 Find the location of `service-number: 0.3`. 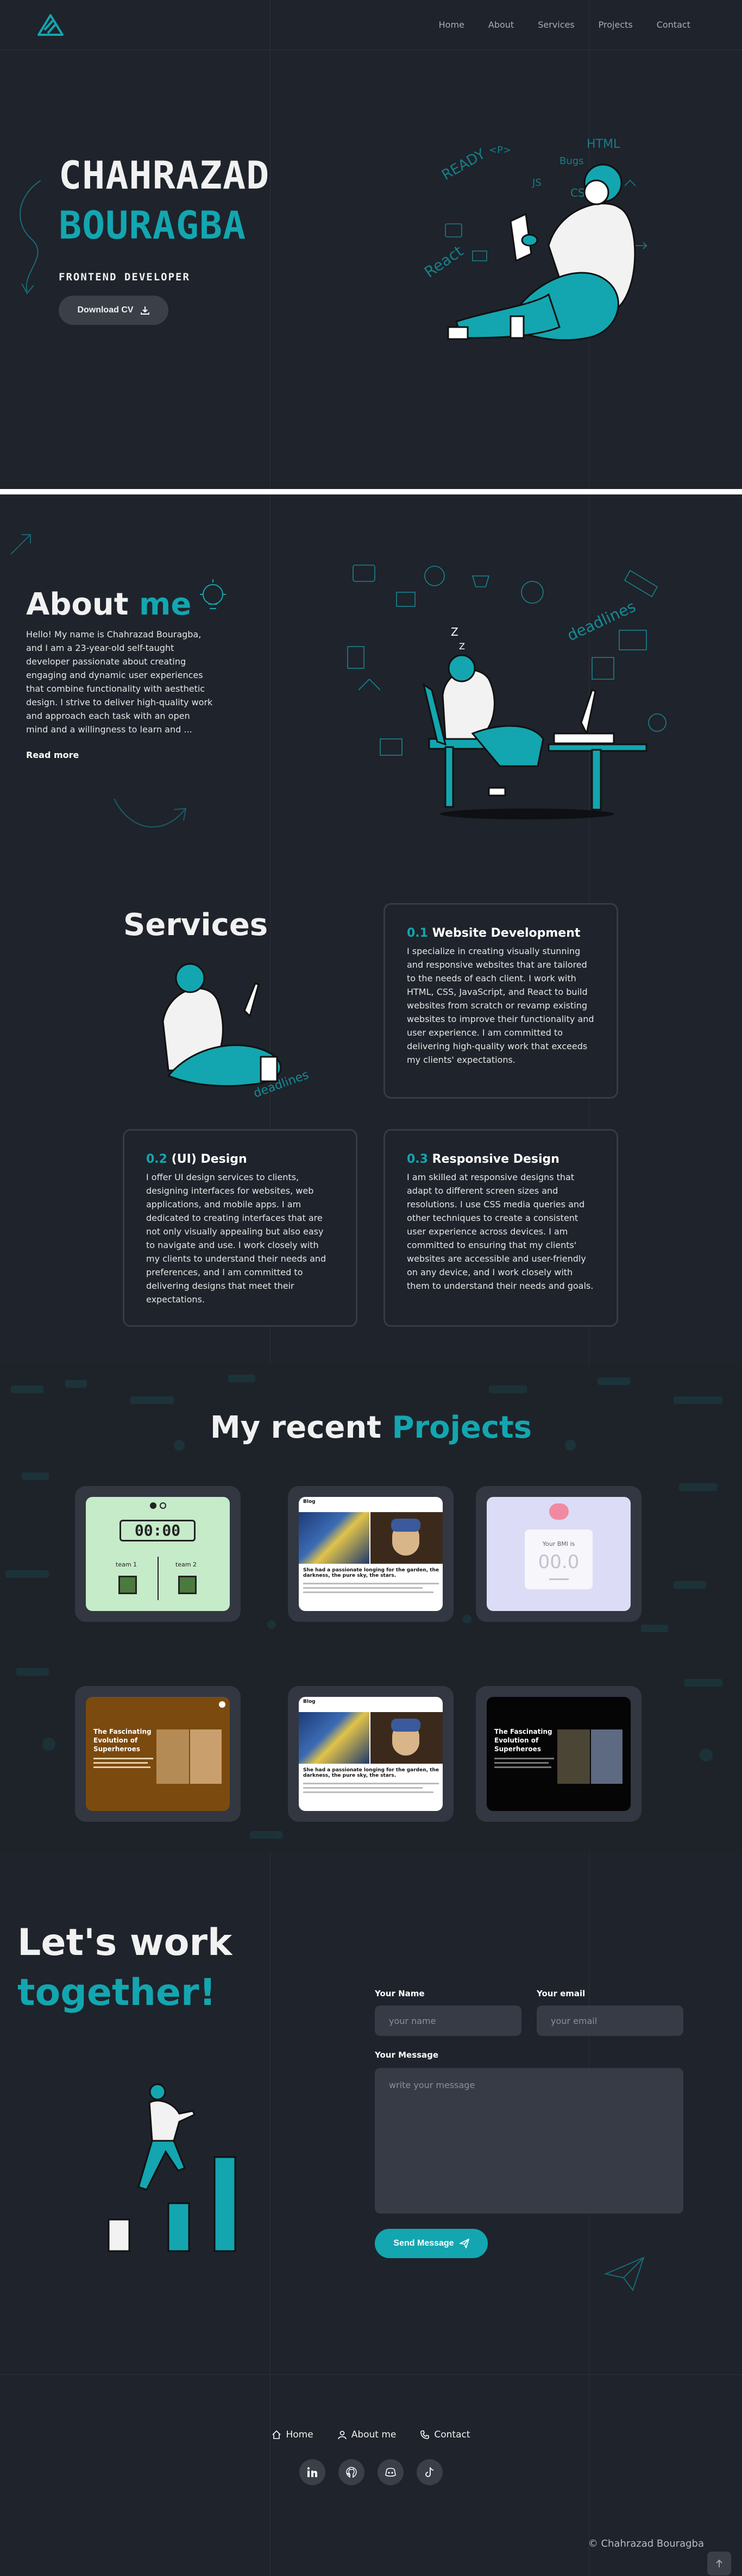

service-number: 0.3 is located at coordinates (417, 1159).